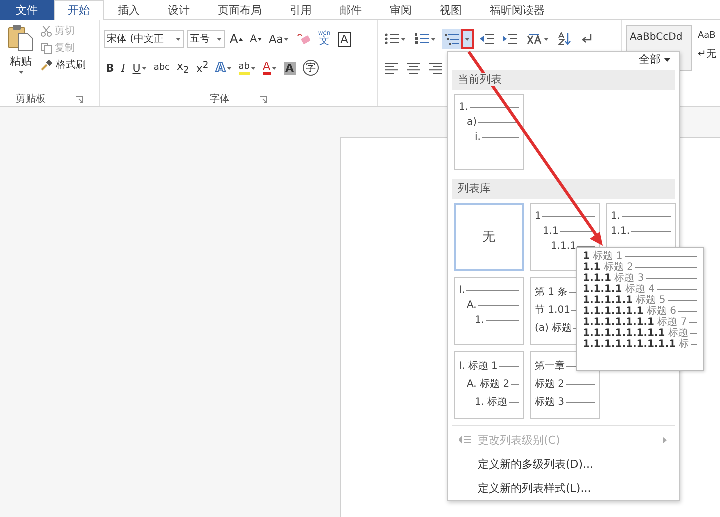 Image resolution: width=720 pixels, height=517 pixels. I want to click on filter-dropdown: 全部, so click(655, 59).